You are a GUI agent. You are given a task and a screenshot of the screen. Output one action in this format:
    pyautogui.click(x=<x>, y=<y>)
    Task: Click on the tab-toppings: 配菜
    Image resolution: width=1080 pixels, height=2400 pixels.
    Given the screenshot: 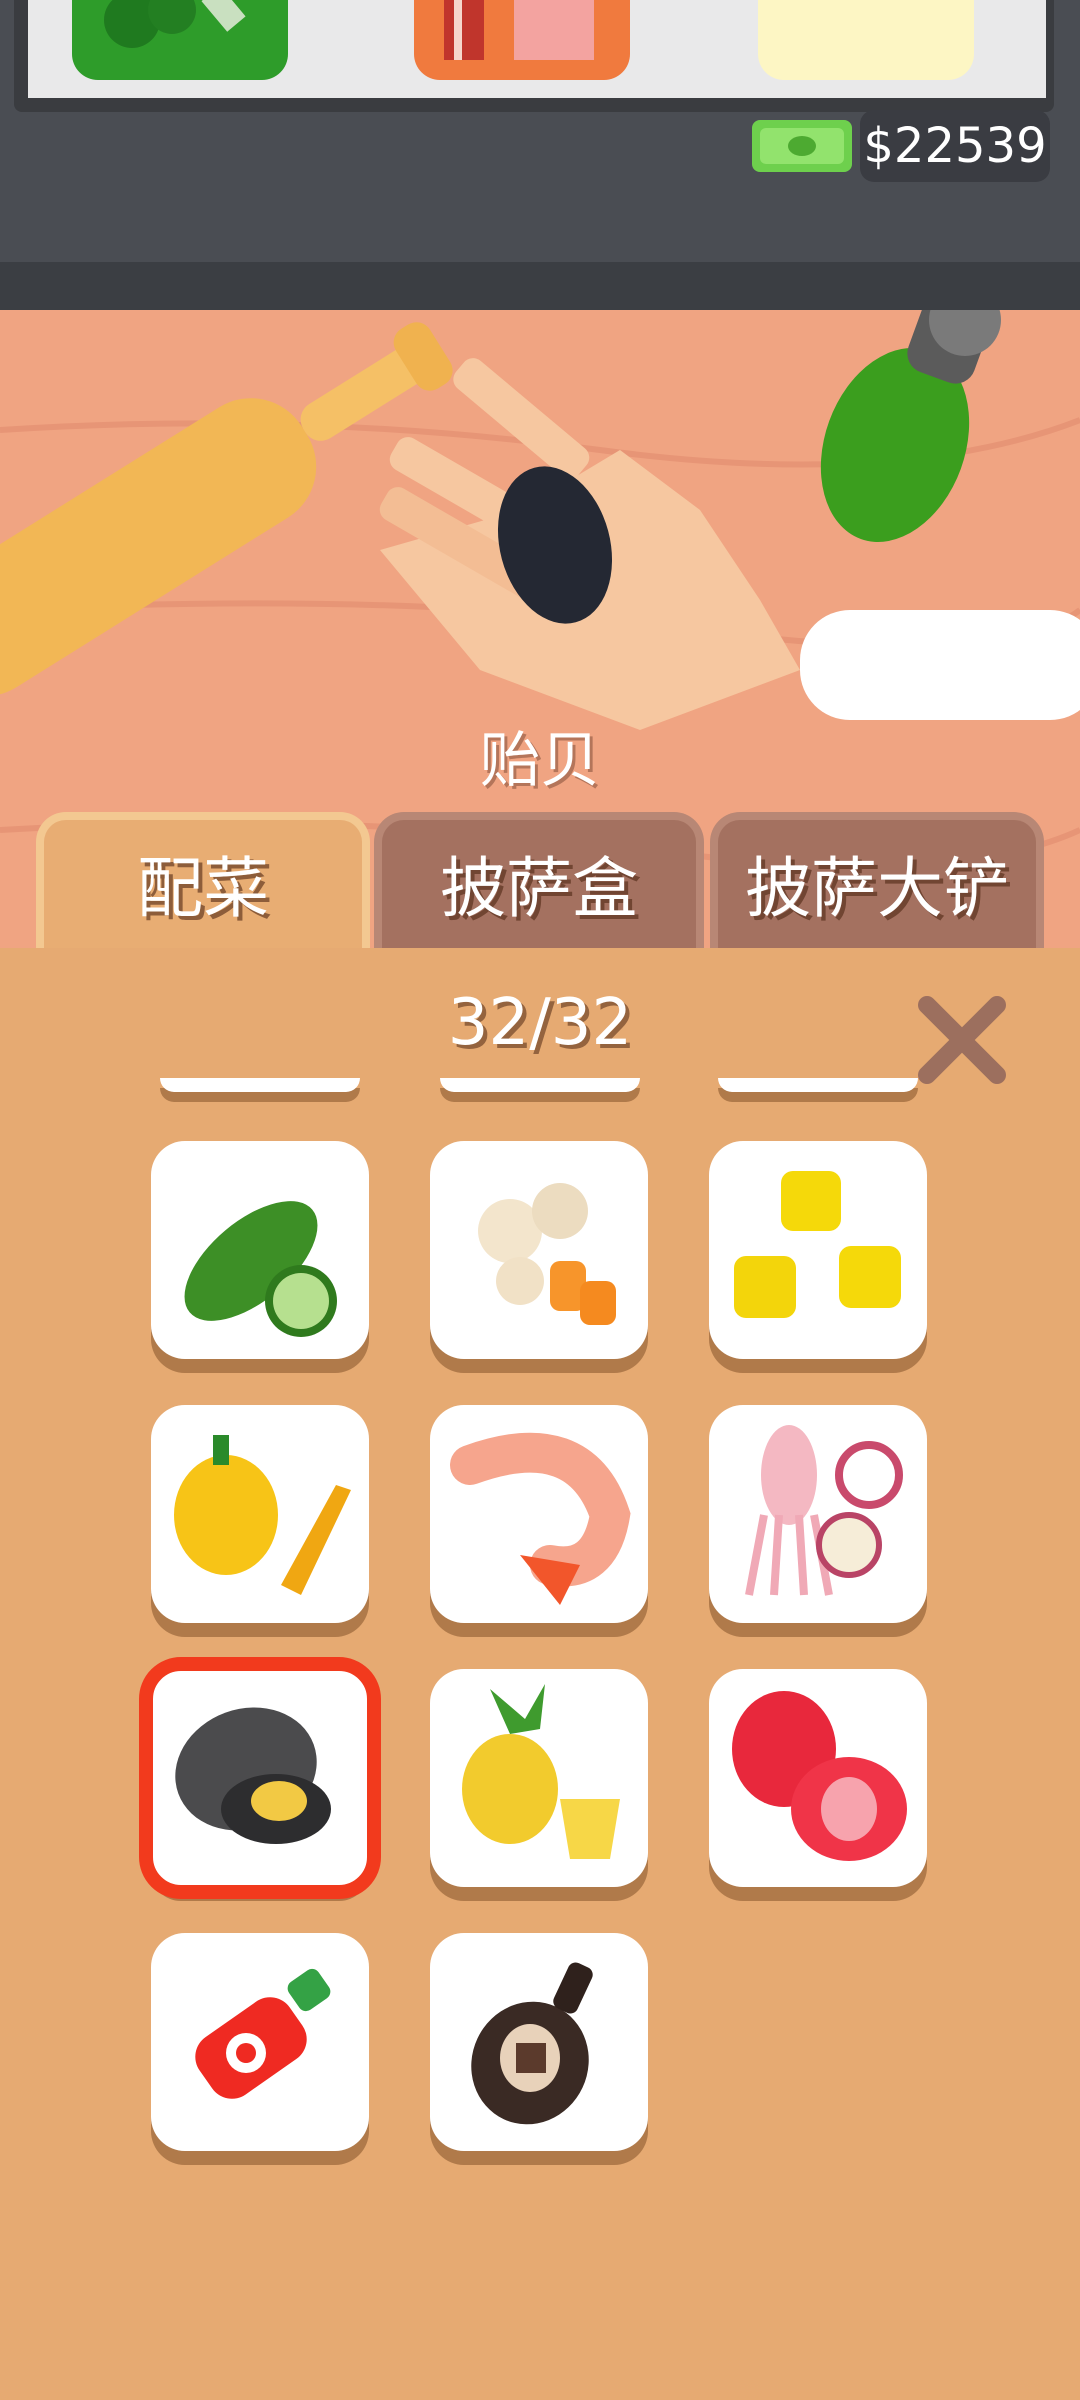 What is the action you would take?
    pyautogui.click(x=203, y=881)
    